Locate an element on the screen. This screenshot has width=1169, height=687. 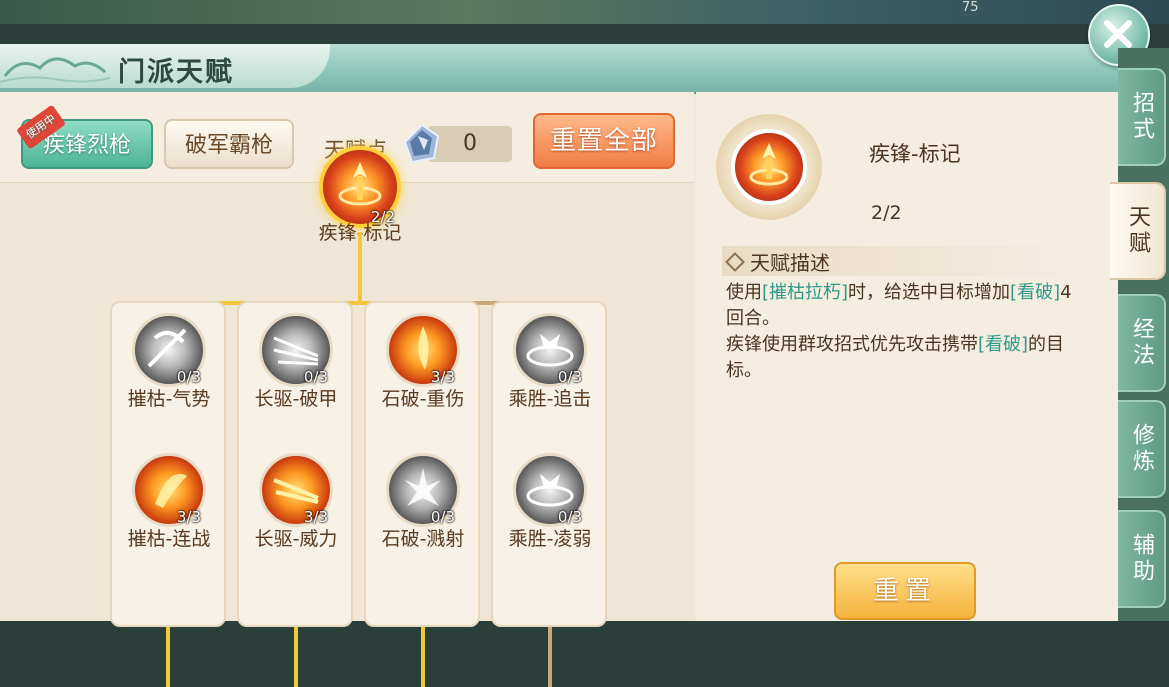
talent-node-root: 2/2 is located at coordinates (360, 187).